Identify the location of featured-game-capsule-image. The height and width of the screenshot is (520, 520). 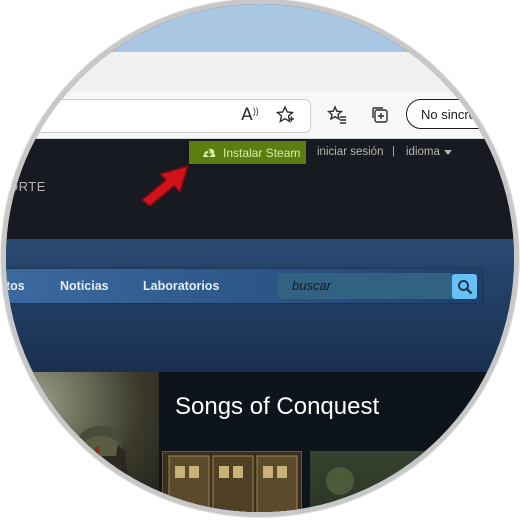
(82, 442).